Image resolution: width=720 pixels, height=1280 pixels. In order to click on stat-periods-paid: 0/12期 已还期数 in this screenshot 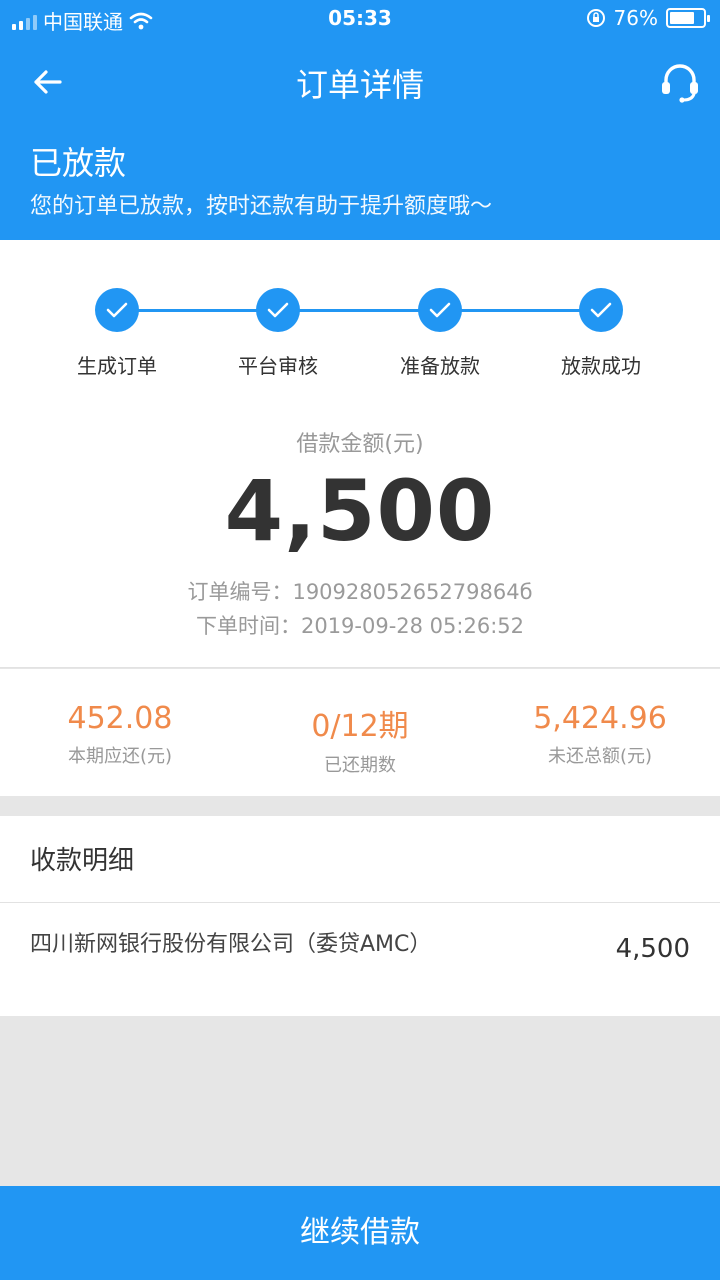, I will do `click(360, 739)`.